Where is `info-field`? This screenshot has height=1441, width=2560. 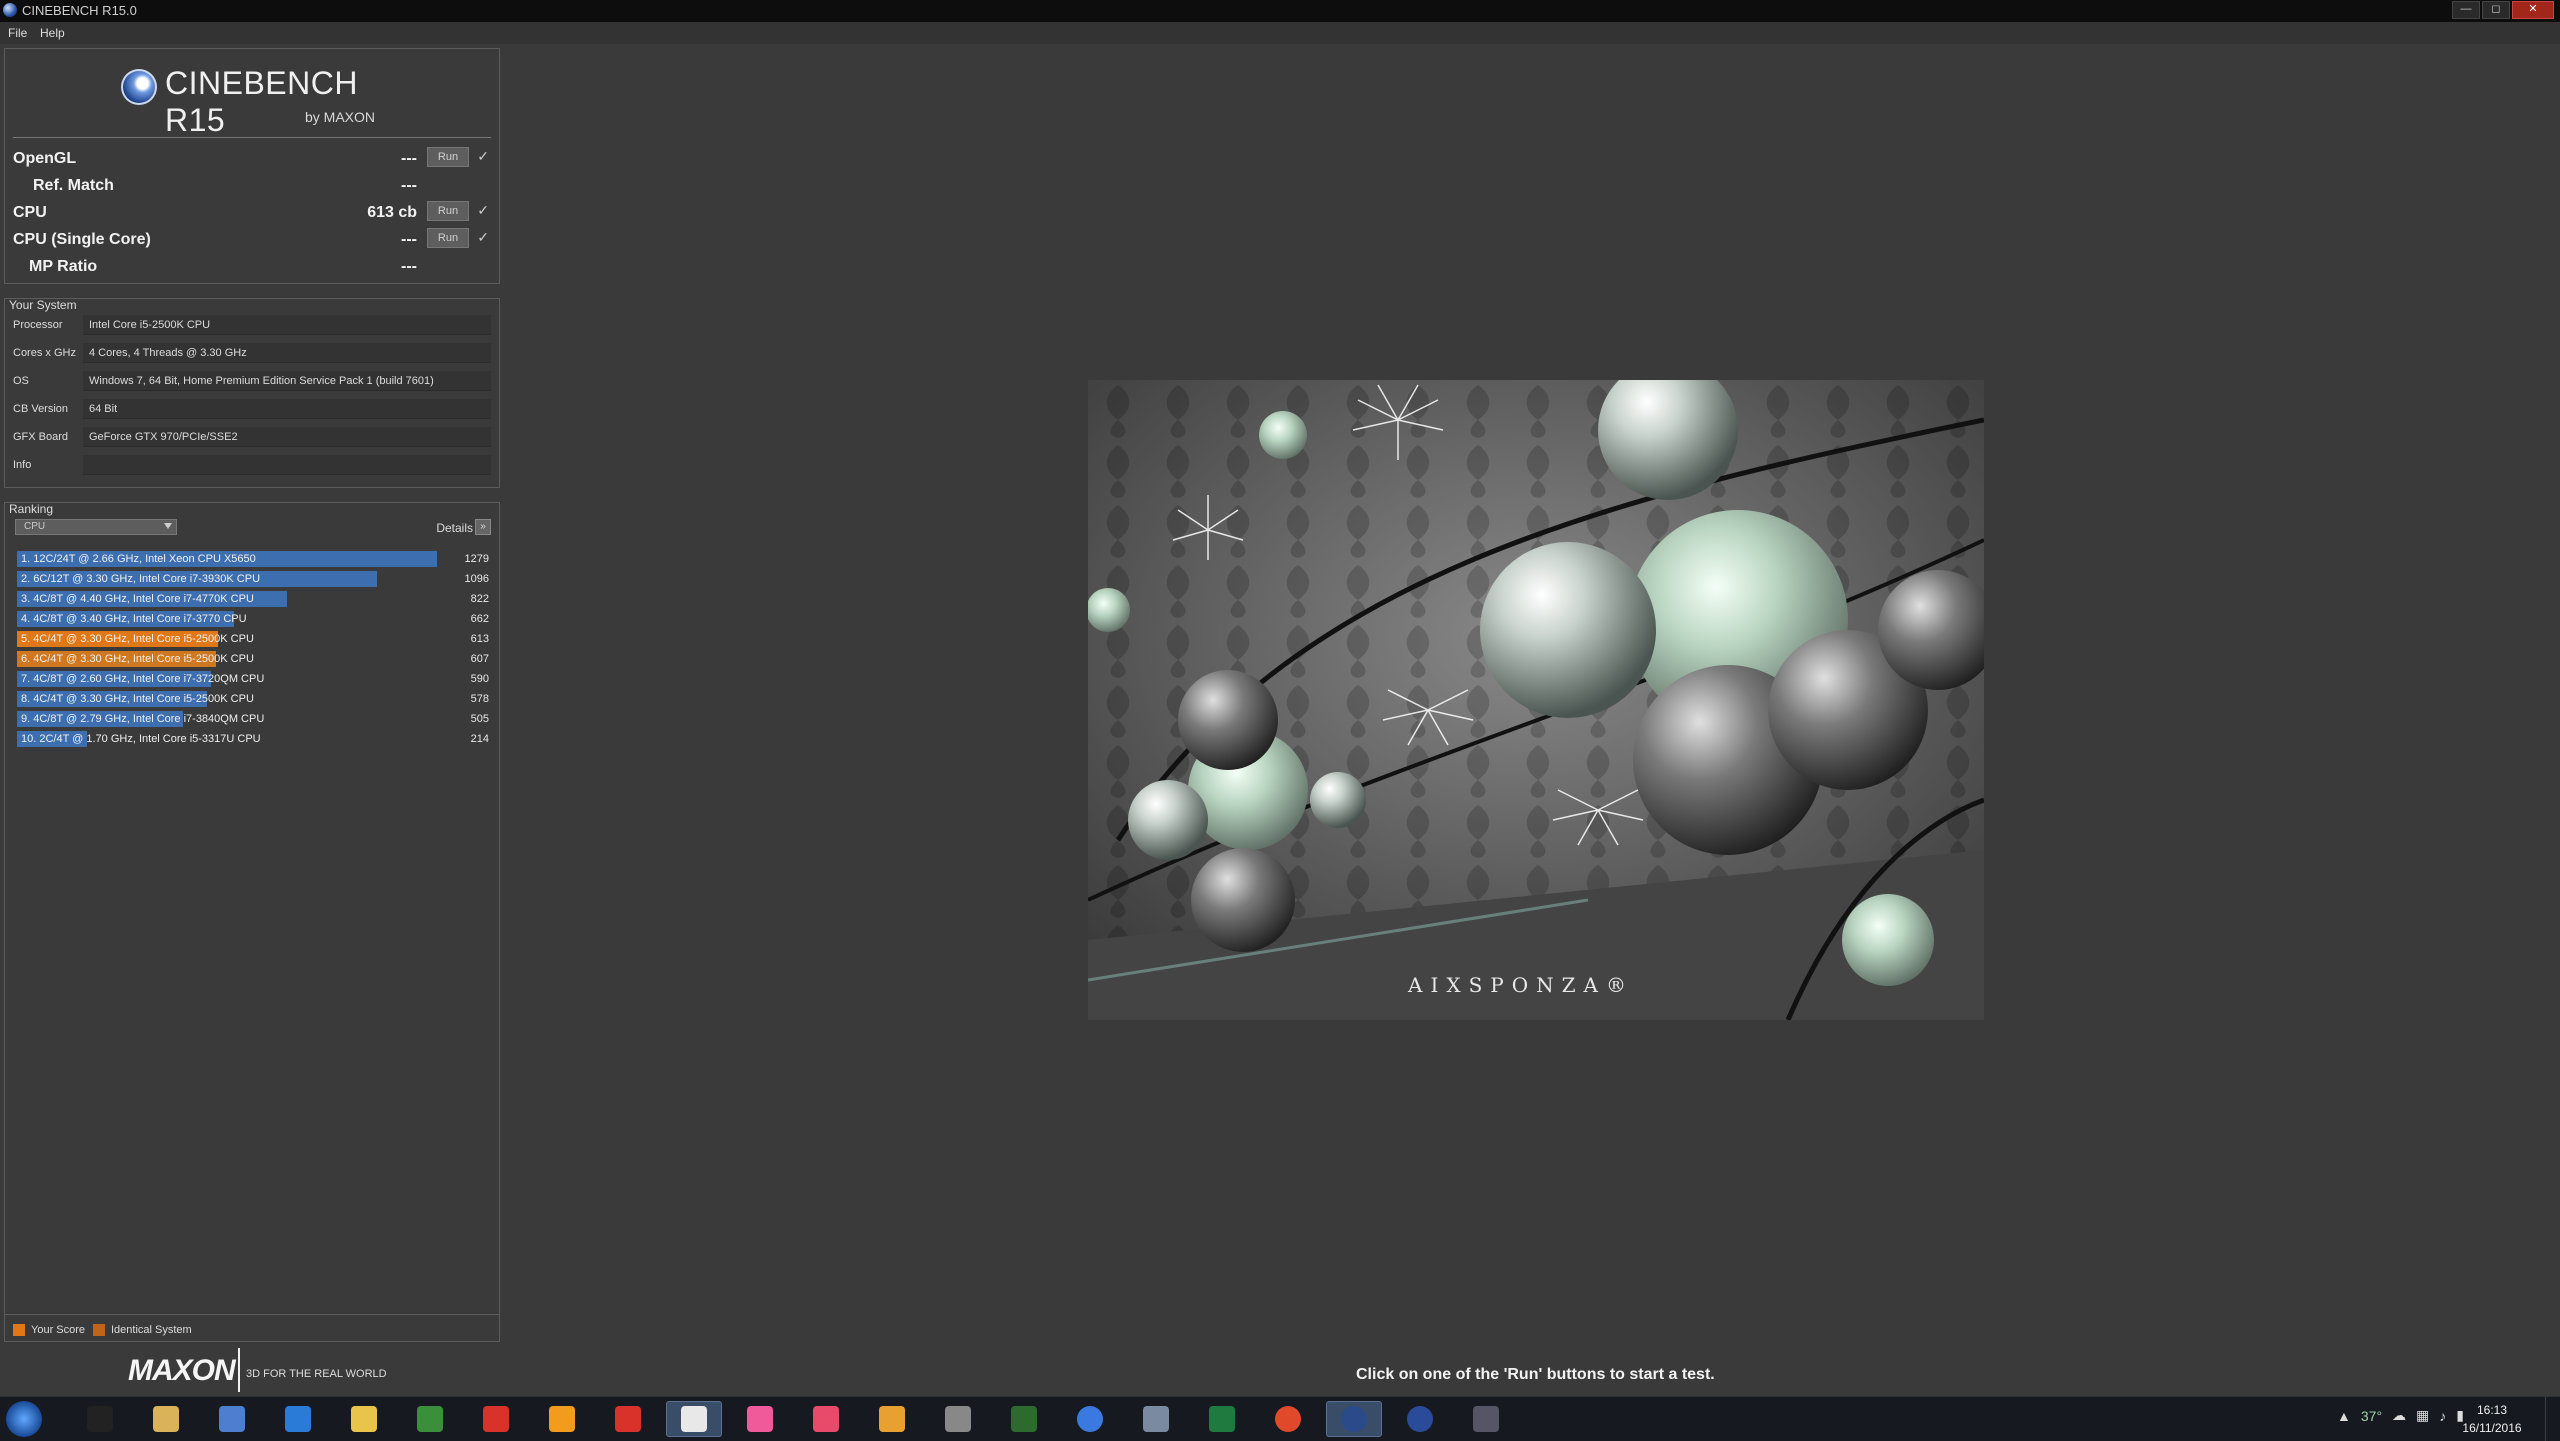 info-field is located at coordinates (287, 465).